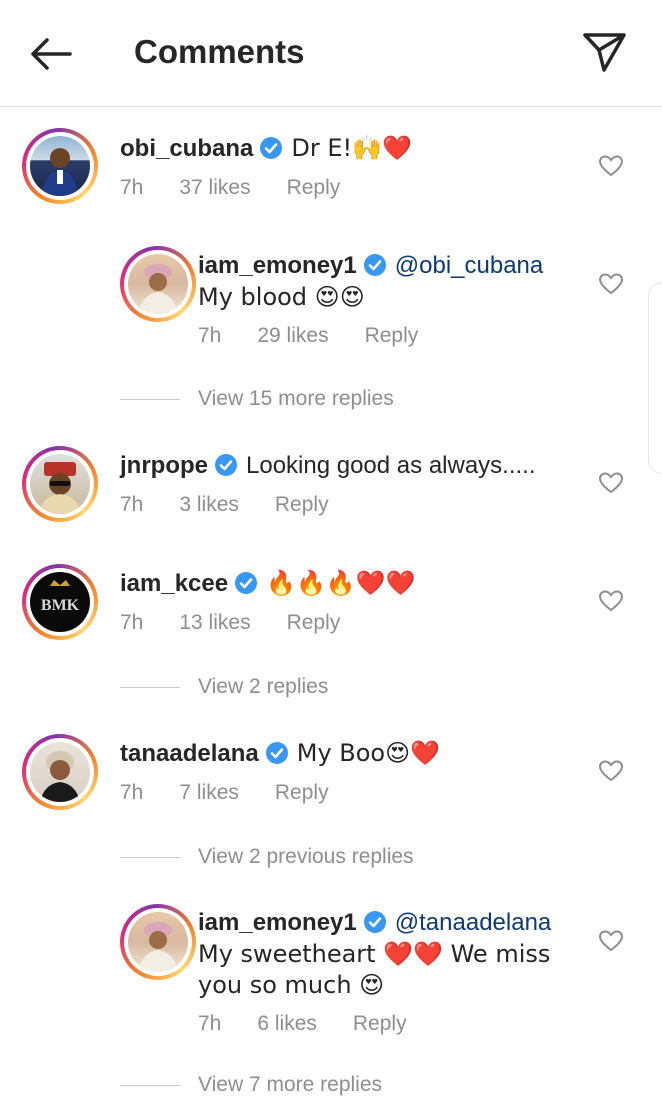  Describe the element at coordinates (604, 52) in the screenshot. I see `paper-plane-icon` at that location.